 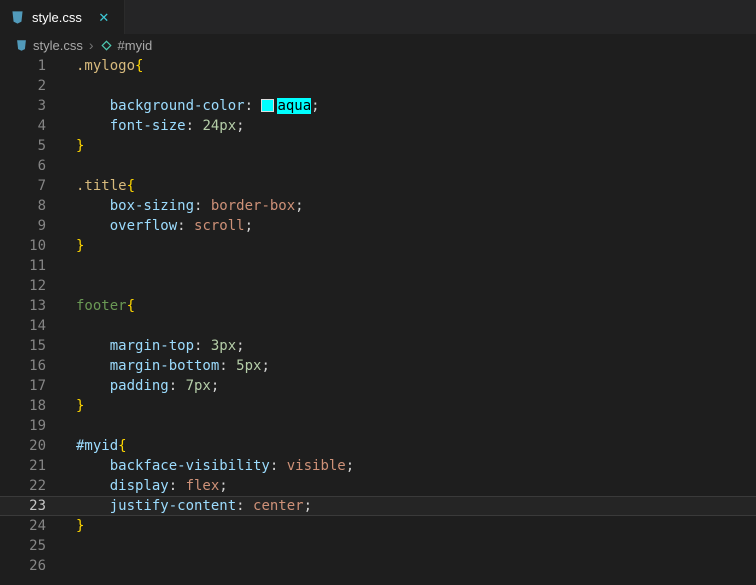 What do you see at coordinates (37, 406) in the screenshot?
I see `line-number: 18` at bounding box center [37, 406].